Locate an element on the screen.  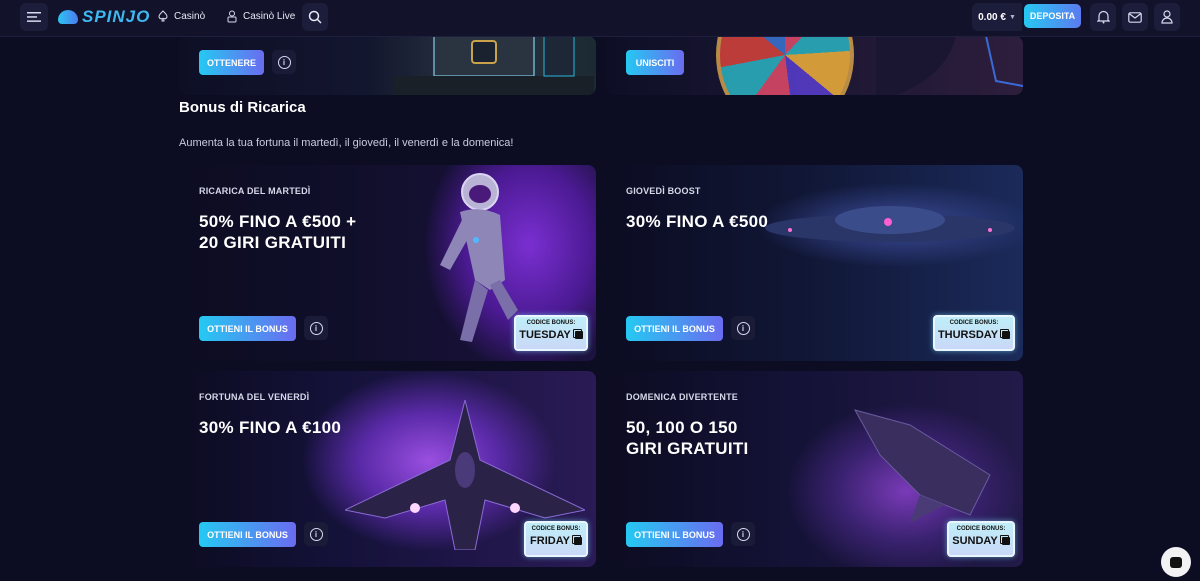
join-button: UNISCITI is located at coordinates (655, 62).